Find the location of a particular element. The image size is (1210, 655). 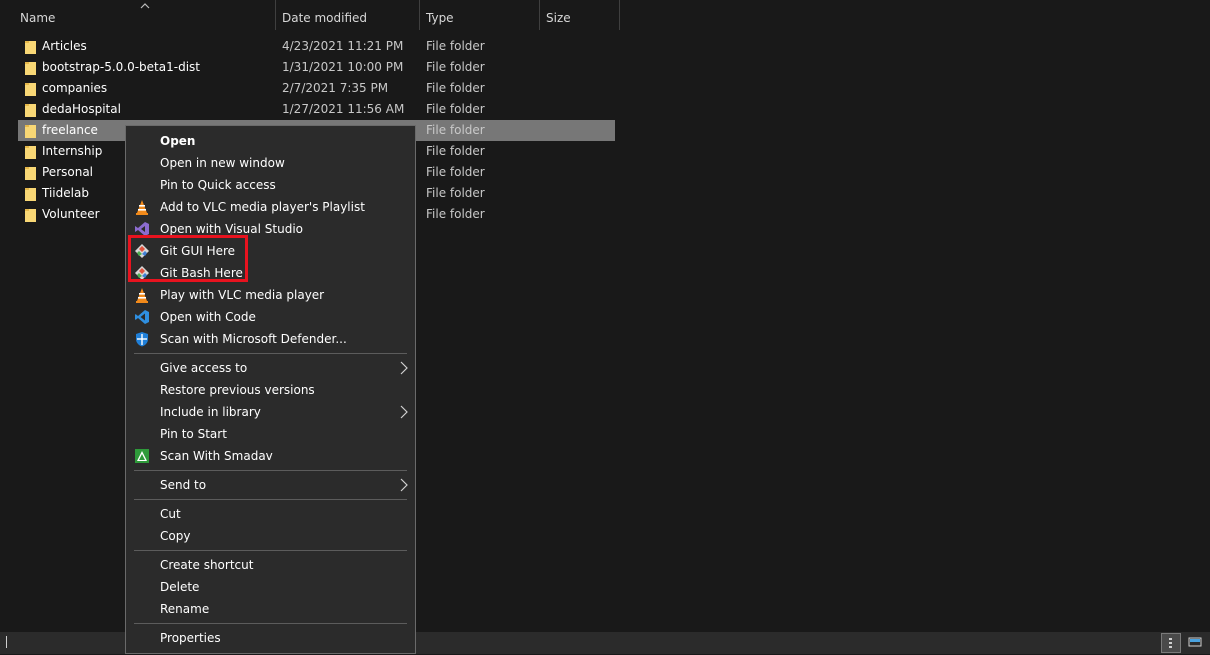

menu-item-label: Pin to Start is located at coordinates (193, 434).